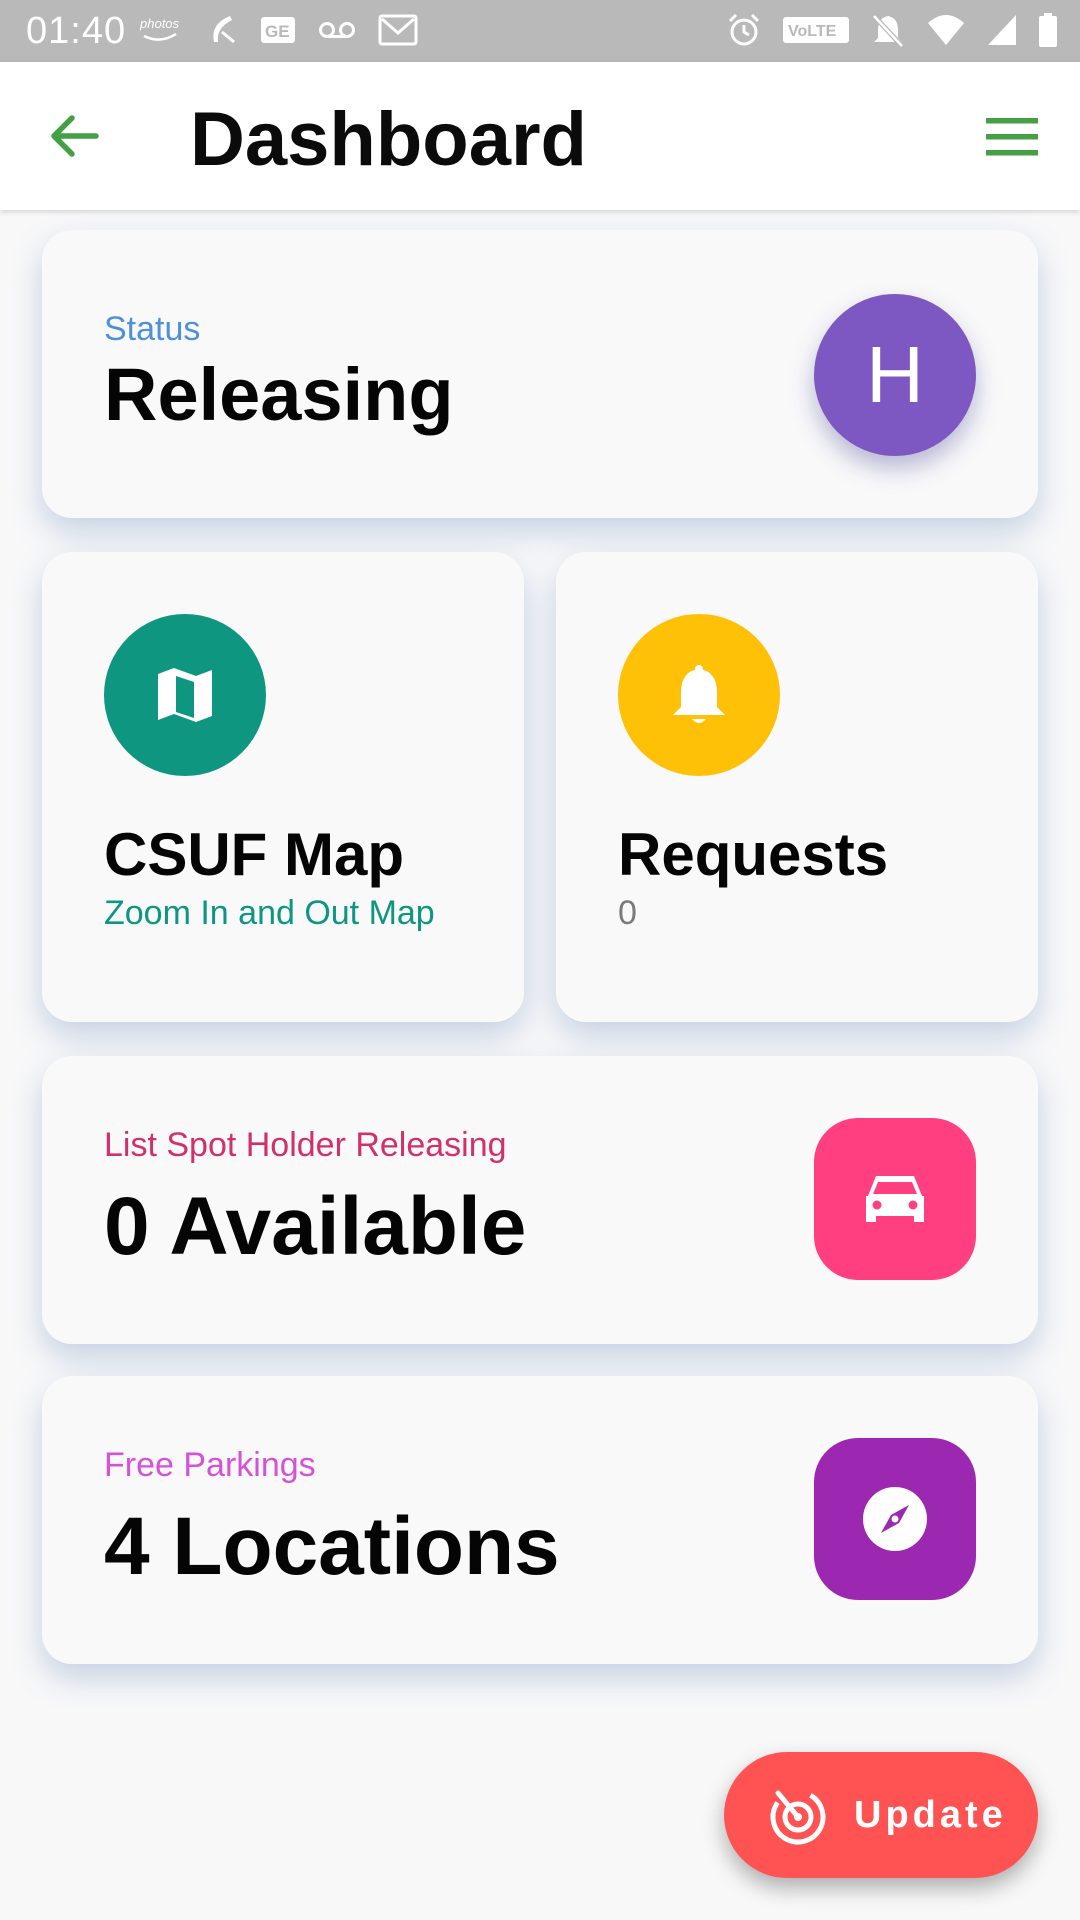  I want to click on voicemail-icon, so click(337, 30).